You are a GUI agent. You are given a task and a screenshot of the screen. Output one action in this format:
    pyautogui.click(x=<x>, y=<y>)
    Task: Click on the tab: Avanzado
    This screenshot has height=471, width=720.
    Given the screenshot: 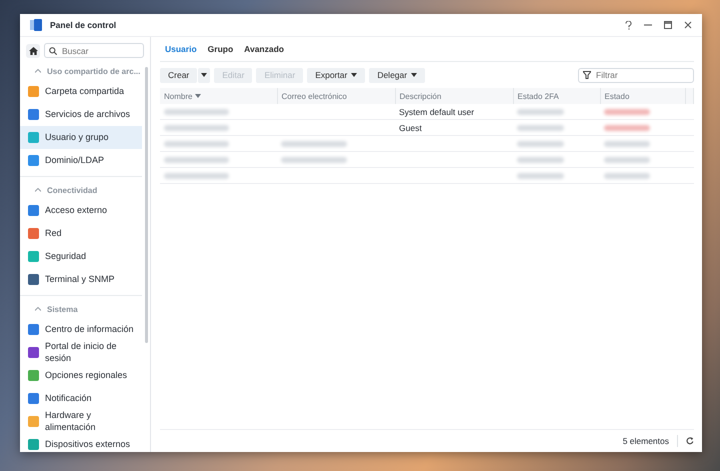 What is the action you would take?
    pyautogui.click(x=264, y=49)
    